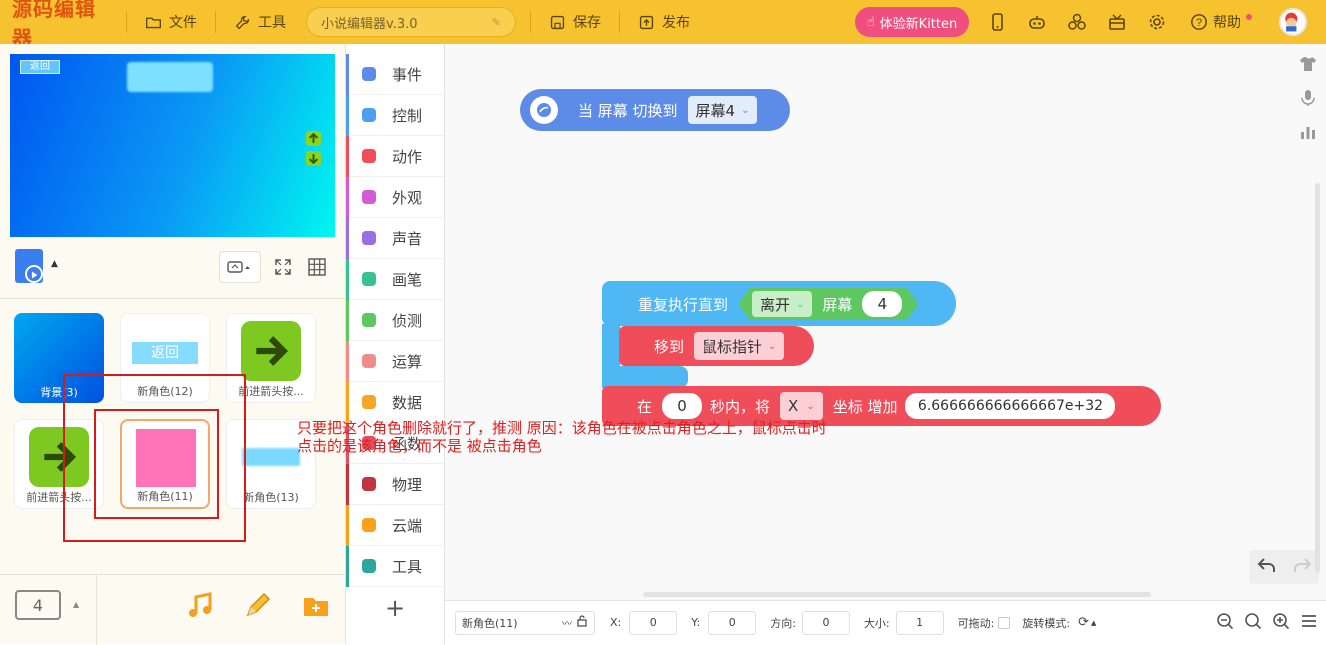  Describe the element at coordinates (395, 608) in the screenshot. I see `add-extension-button: +` at that location.